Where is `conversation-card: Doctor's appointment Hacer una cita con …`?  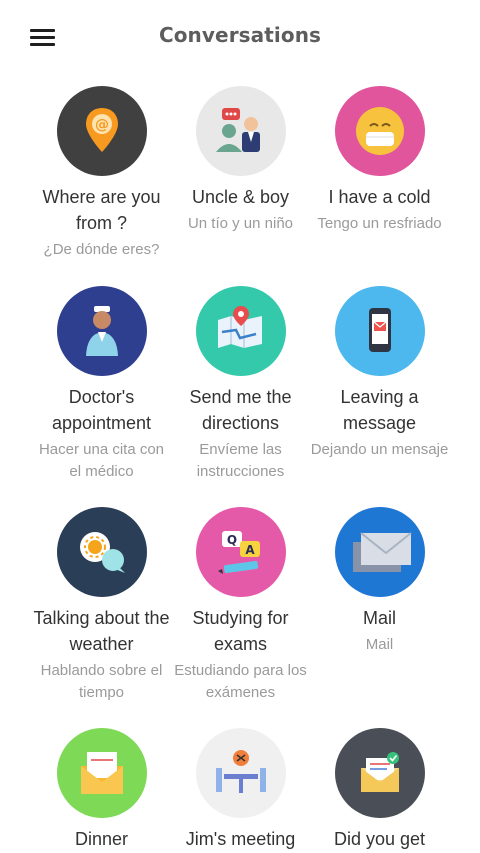 conversation-card: Doctor's appointment Hacer una cita con … is located at coordinates (101, 384).